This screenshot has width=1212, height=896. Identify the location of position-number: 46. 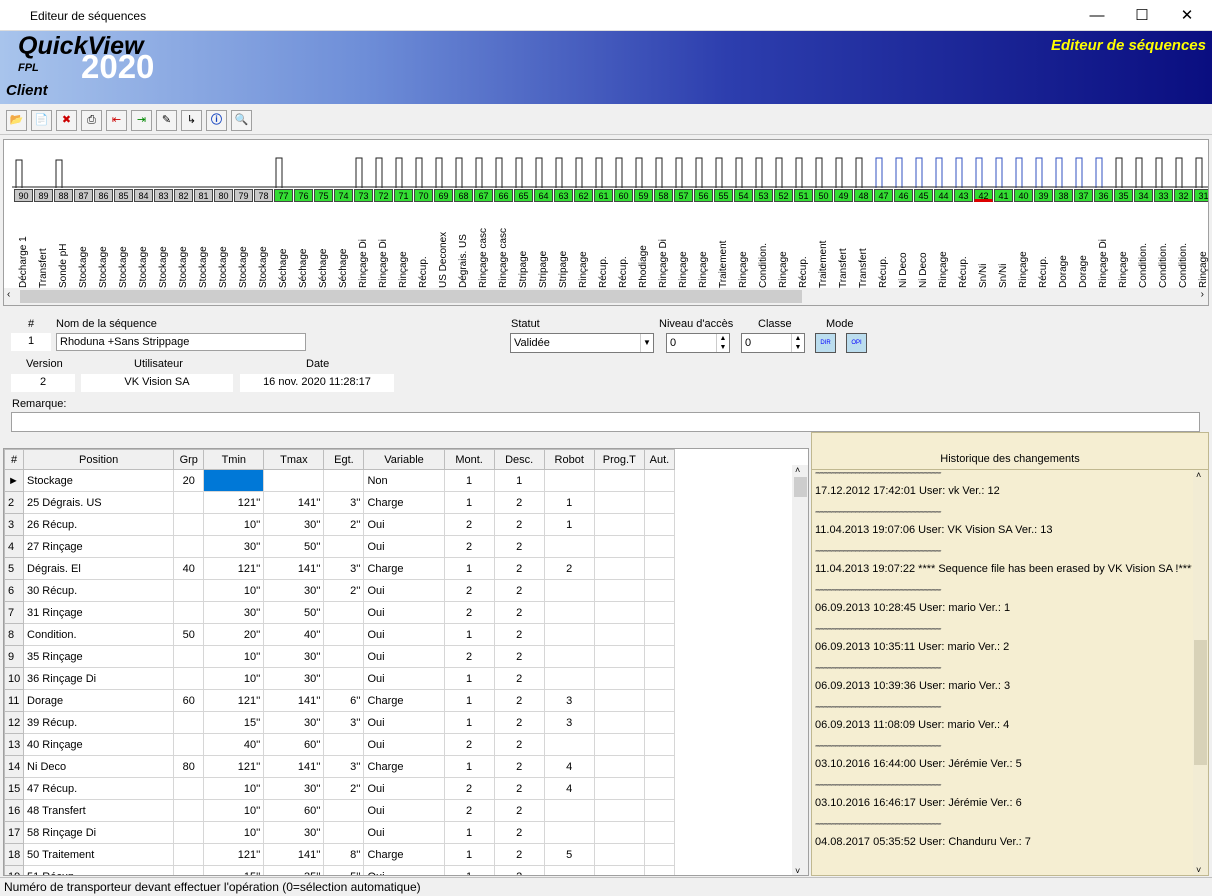
(903, 195).